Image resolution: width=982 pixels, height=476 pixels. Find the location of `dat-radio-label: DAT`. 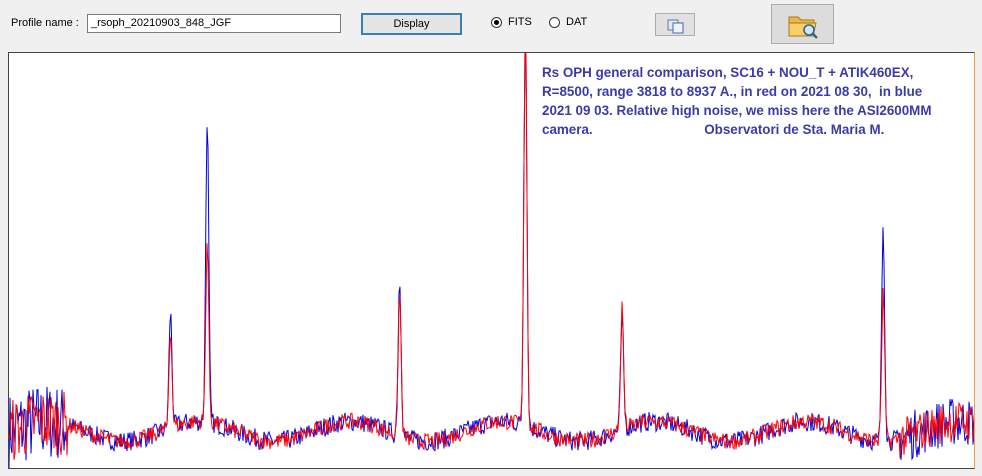

dat-radio-label: DAT is located at coordinates (577, 22).